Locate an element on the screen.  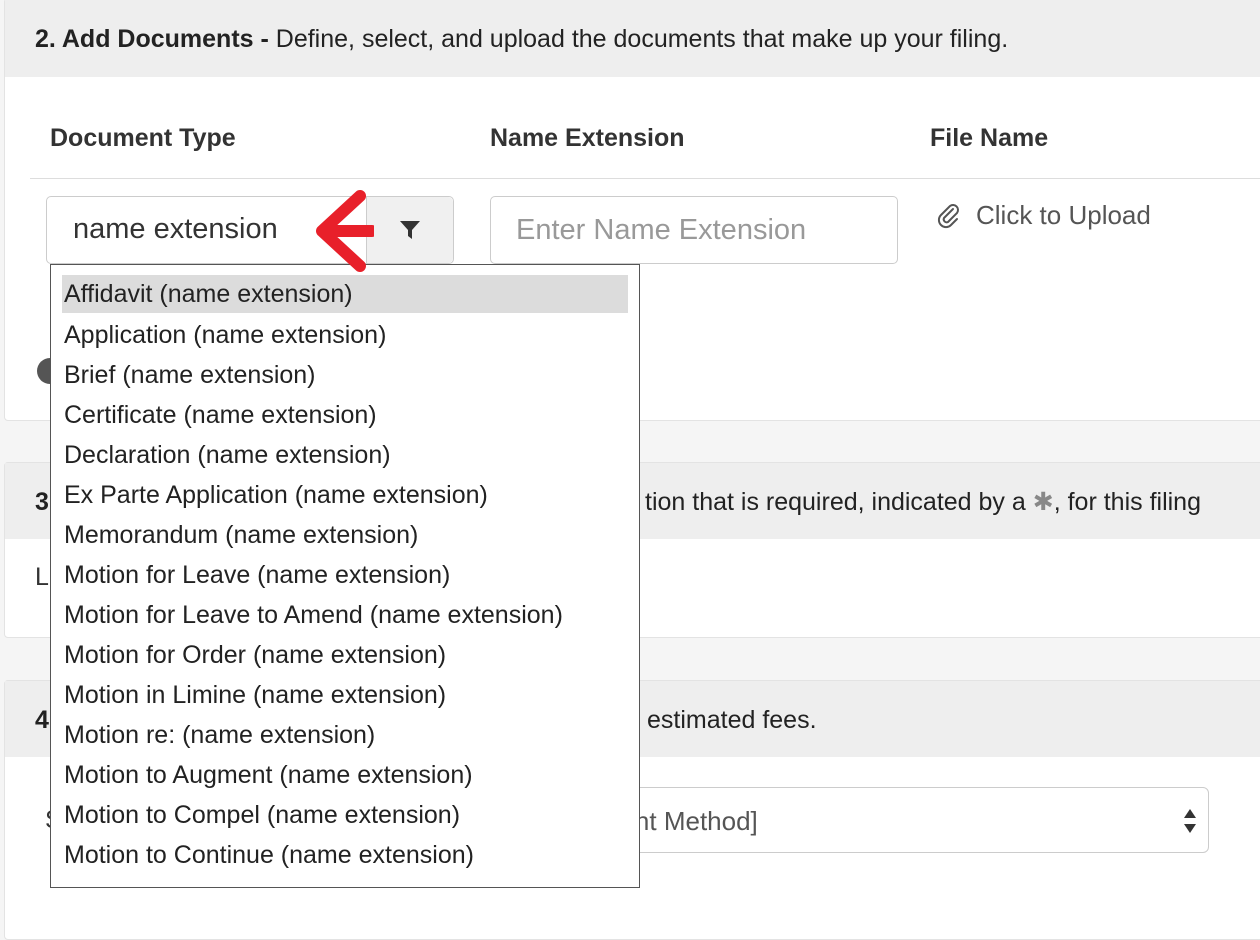
click-to-upload-link: Click to Upload is located at coordinates (1043, 215).